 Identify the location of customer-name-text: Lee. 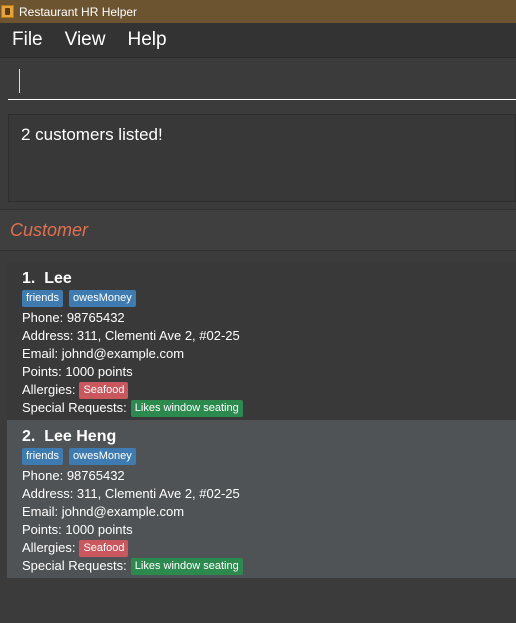
(58, 278).